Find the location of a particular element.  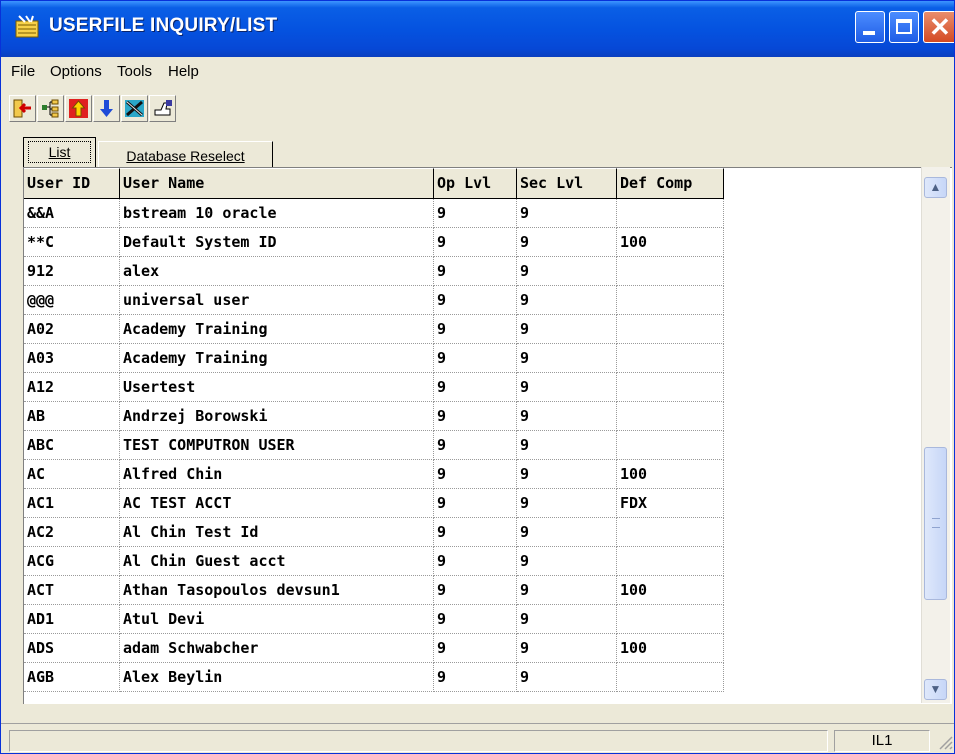

table-row: A03 Academy Training 9 9 is located at coordinates (374, 358).